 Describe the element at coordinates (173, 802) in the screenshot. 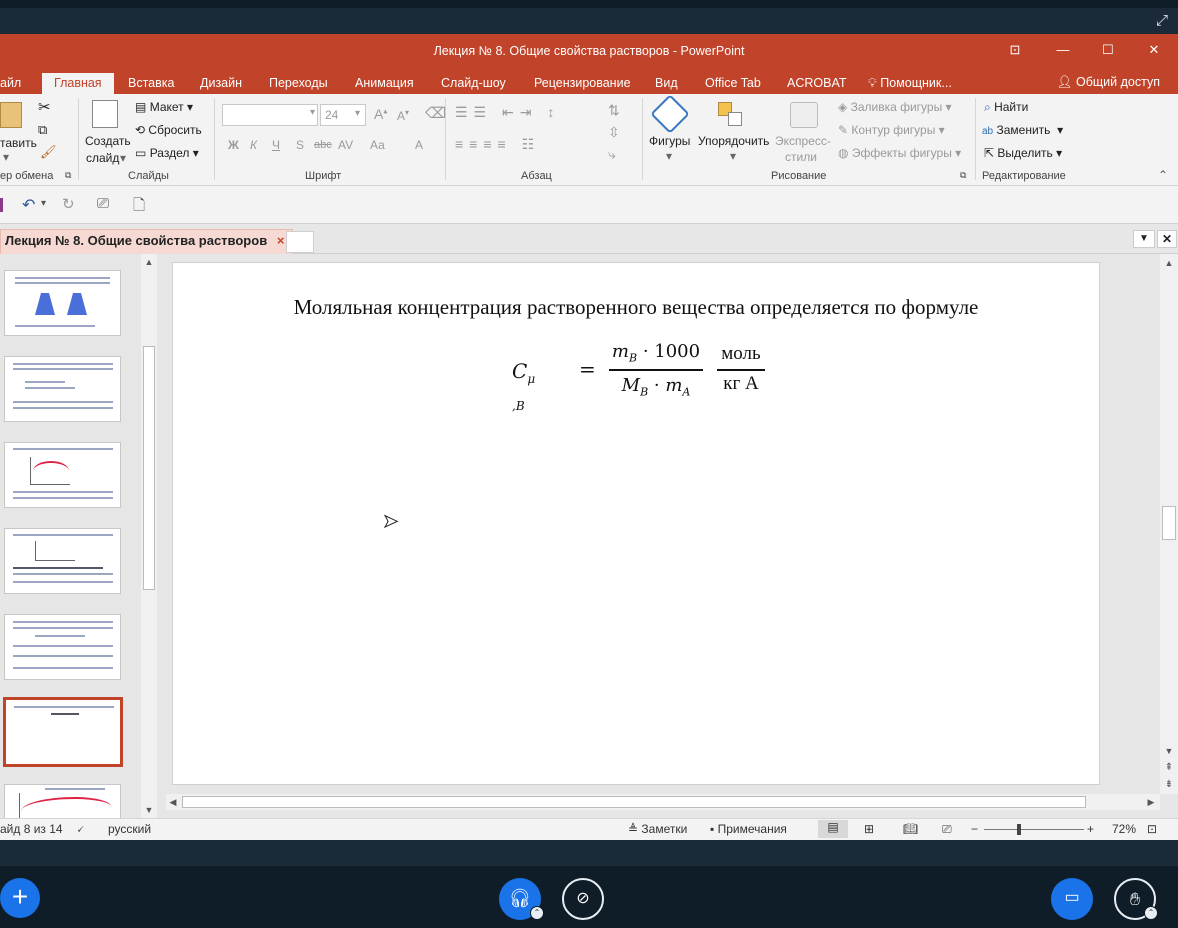

I see `scroll-left-icon: ◀` at that location.